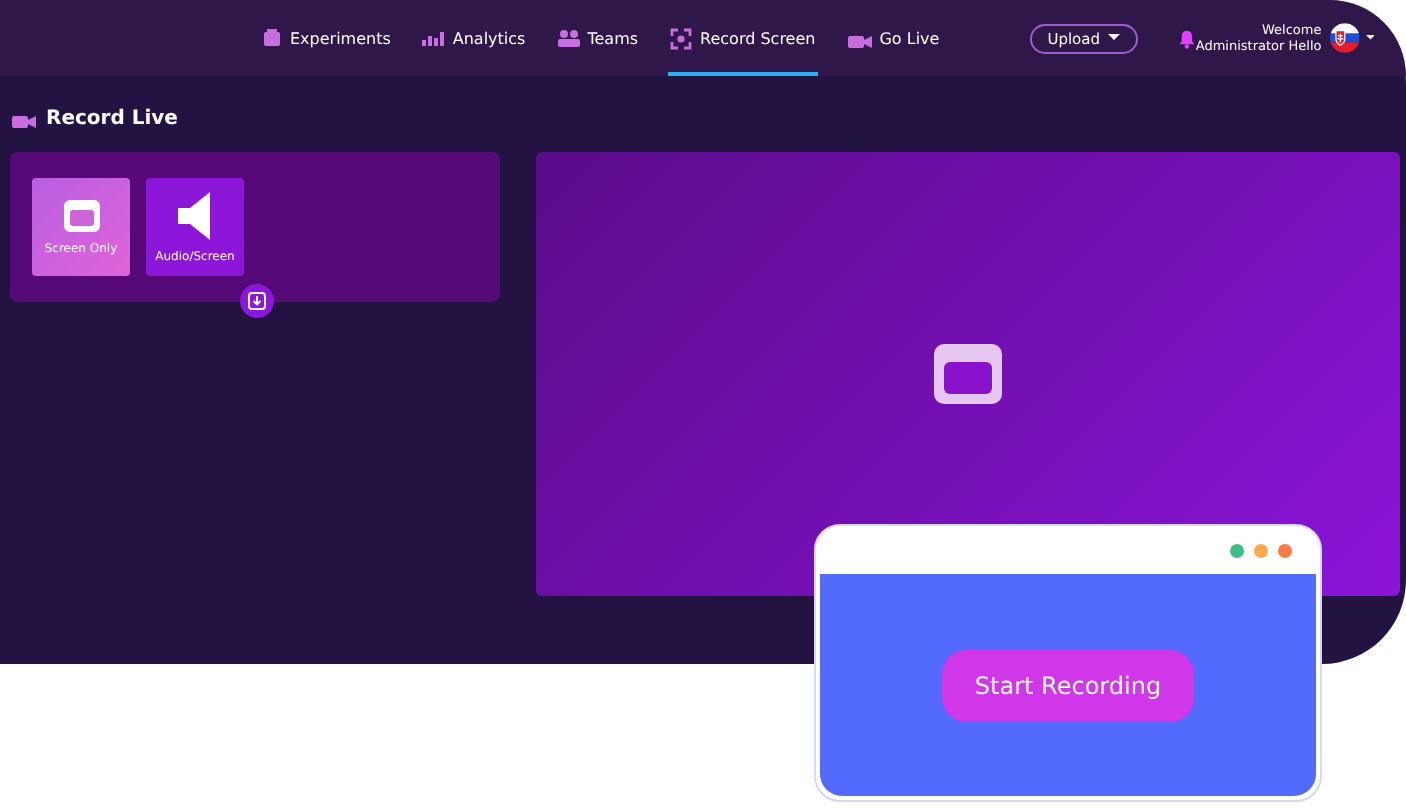 The width and height of the screenshot is (1406, 808). Describe the element at coordinates (743, 38) in the screenshot. I see `nav-tab: Record Screen` at that location.